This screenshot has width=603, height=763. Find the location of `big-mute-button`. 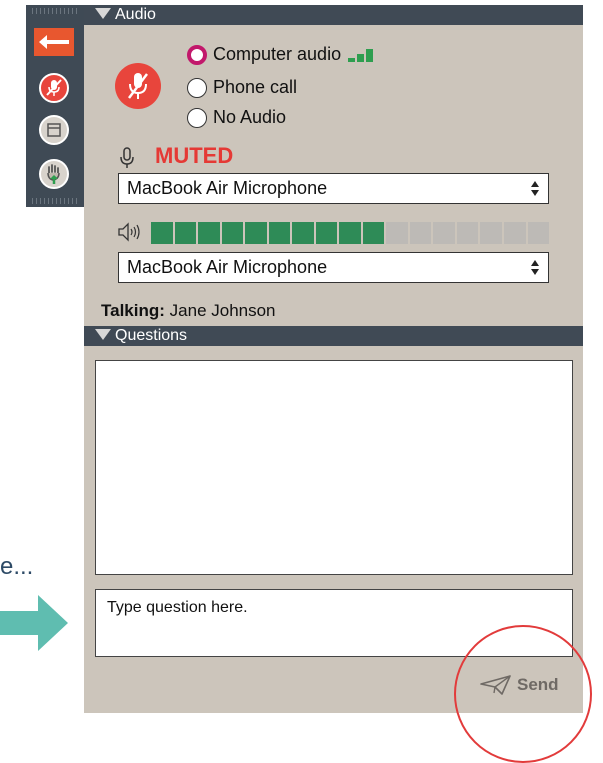

big-mute-button is located at coordinates (138, 86).